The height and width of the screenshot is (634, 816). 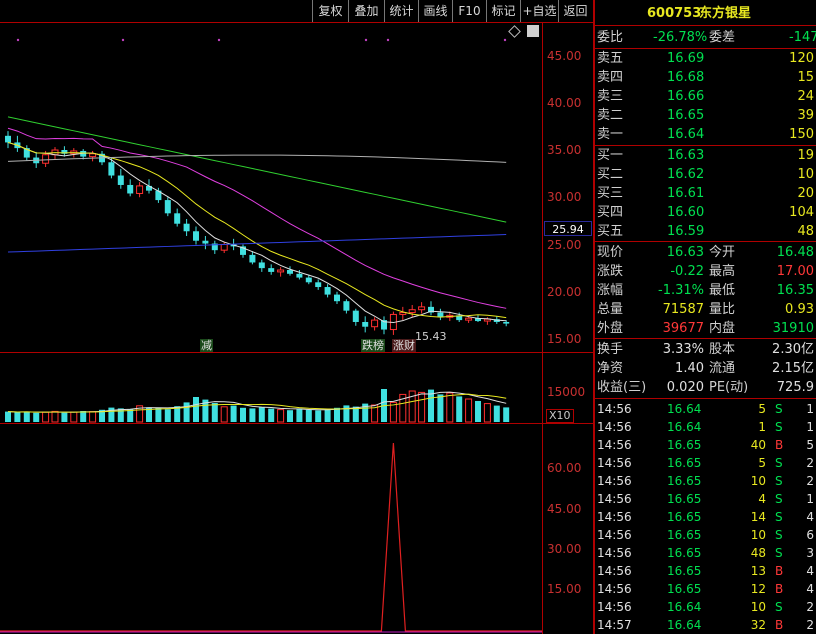 What do you see at coordinates (705, 535) in the screenshot?
I see `tick-row: 14:56 16.65 10 S 6` at bounding box center [705, 535].